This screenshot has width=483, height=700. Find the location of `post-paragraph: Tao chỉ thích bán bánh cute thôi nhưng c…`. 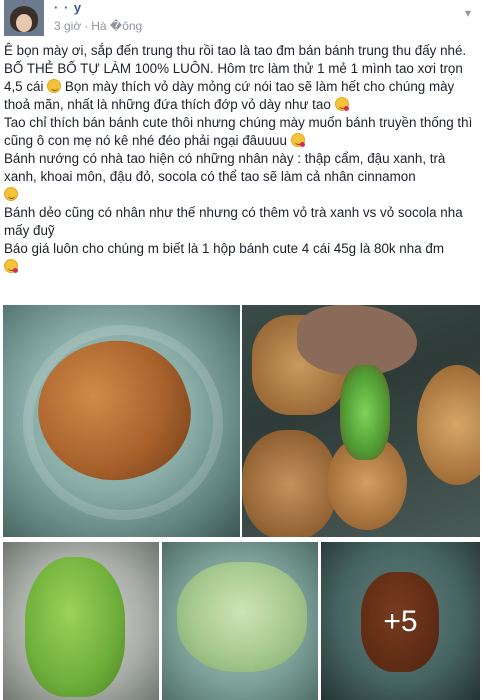

post-paragraph: Tao chỉ thích bán bánh cute thôi nhưng c… is located at coordinates (238, 131).